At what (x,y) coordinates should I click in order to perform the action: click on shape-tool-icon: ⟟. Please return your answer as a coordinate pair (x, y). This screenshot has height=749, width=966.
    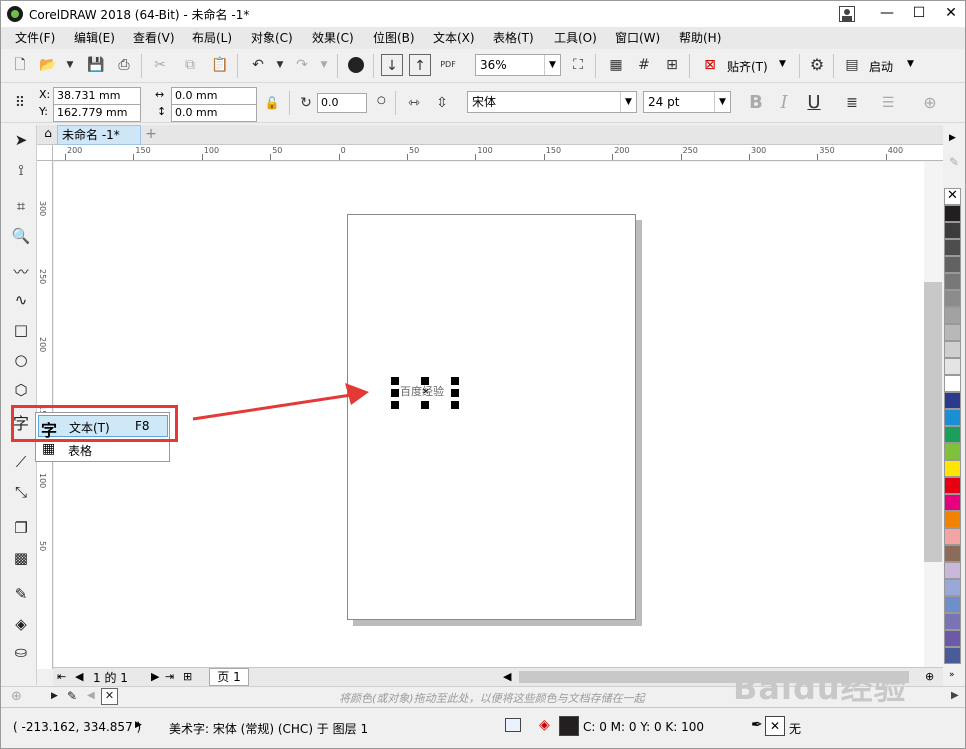
    Looking at the image, I should click on (21, 170).